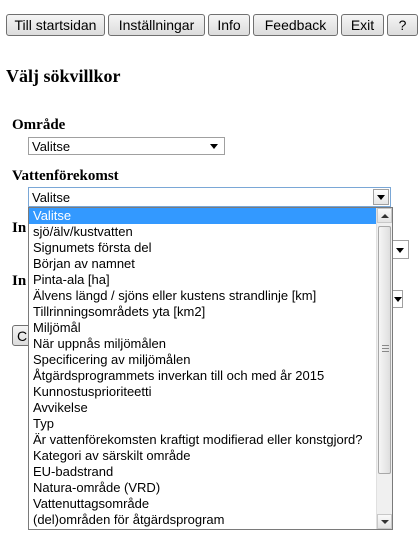 This screenshot has width=419, height=544. I want to click on dropdown-scrollbar, so click(384, 368).